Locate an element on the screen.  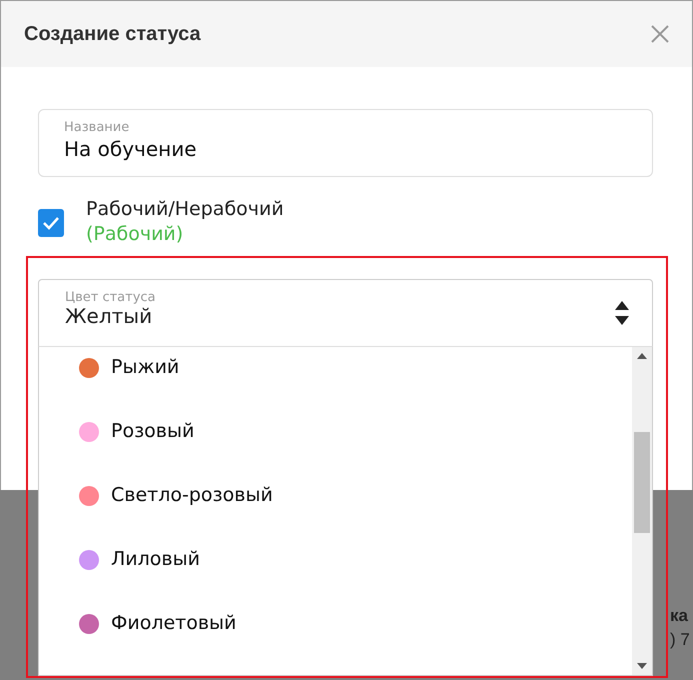
name-input: На обучение is located at coordinates (345, 149).